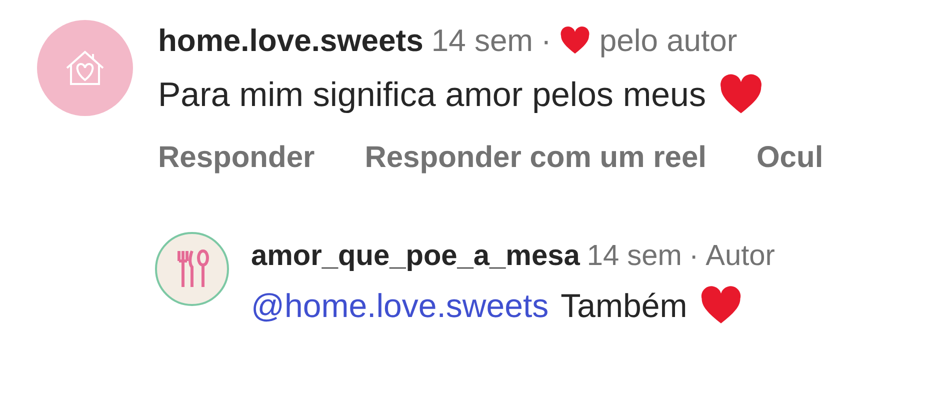 This screenshot has width=943, height=407. I want to click on action-link: Responder, so click(236, 158).